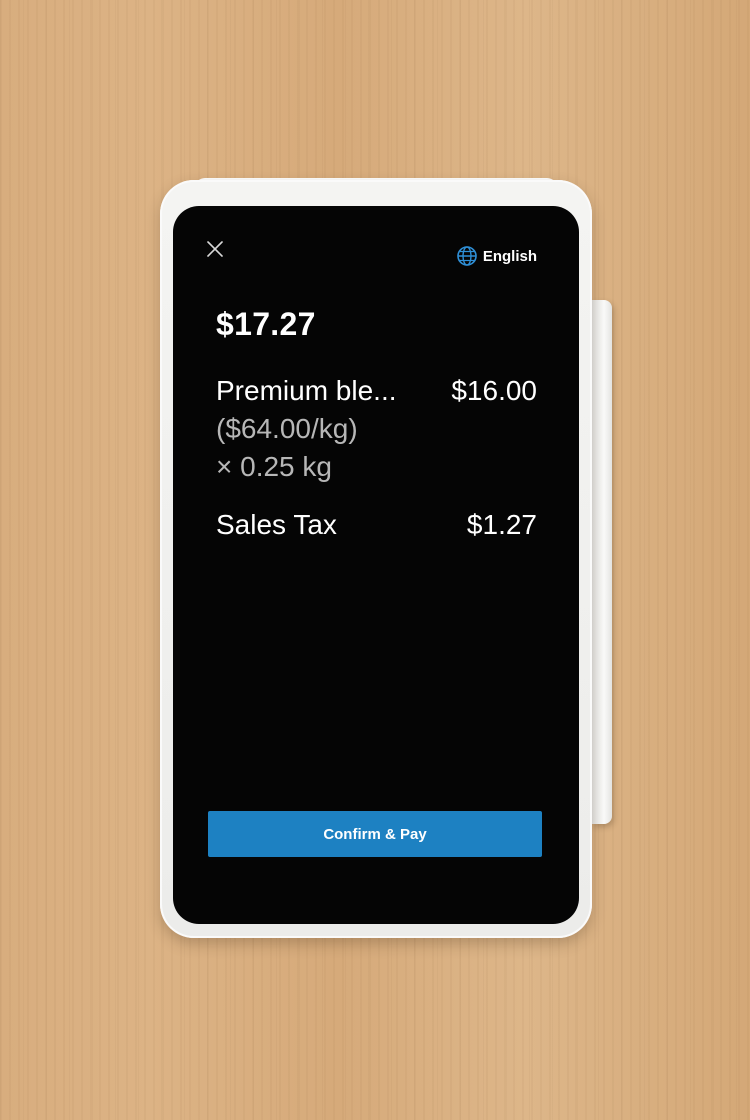 The height and width of the screenshot is (1120, 750). I want to click on language-label: English, so click(509, 256).